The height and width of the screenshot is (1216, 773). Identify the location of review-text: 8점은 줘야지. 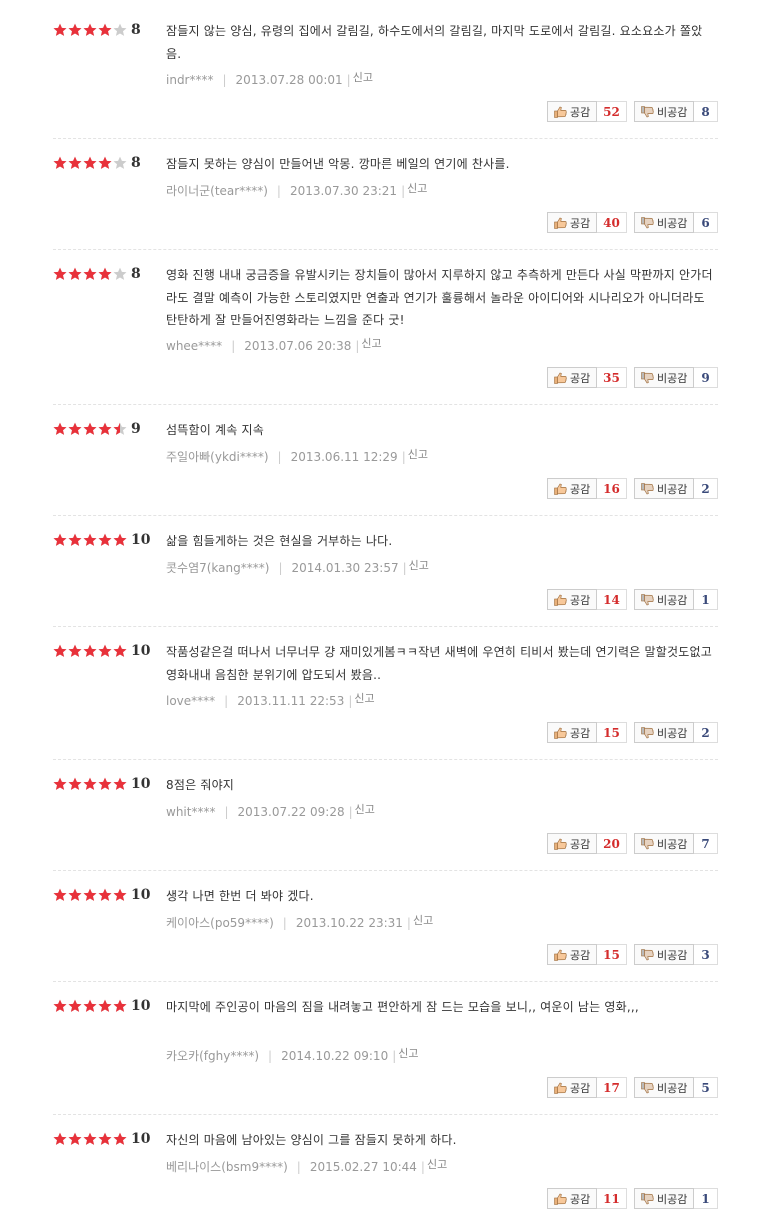
(200, 785).